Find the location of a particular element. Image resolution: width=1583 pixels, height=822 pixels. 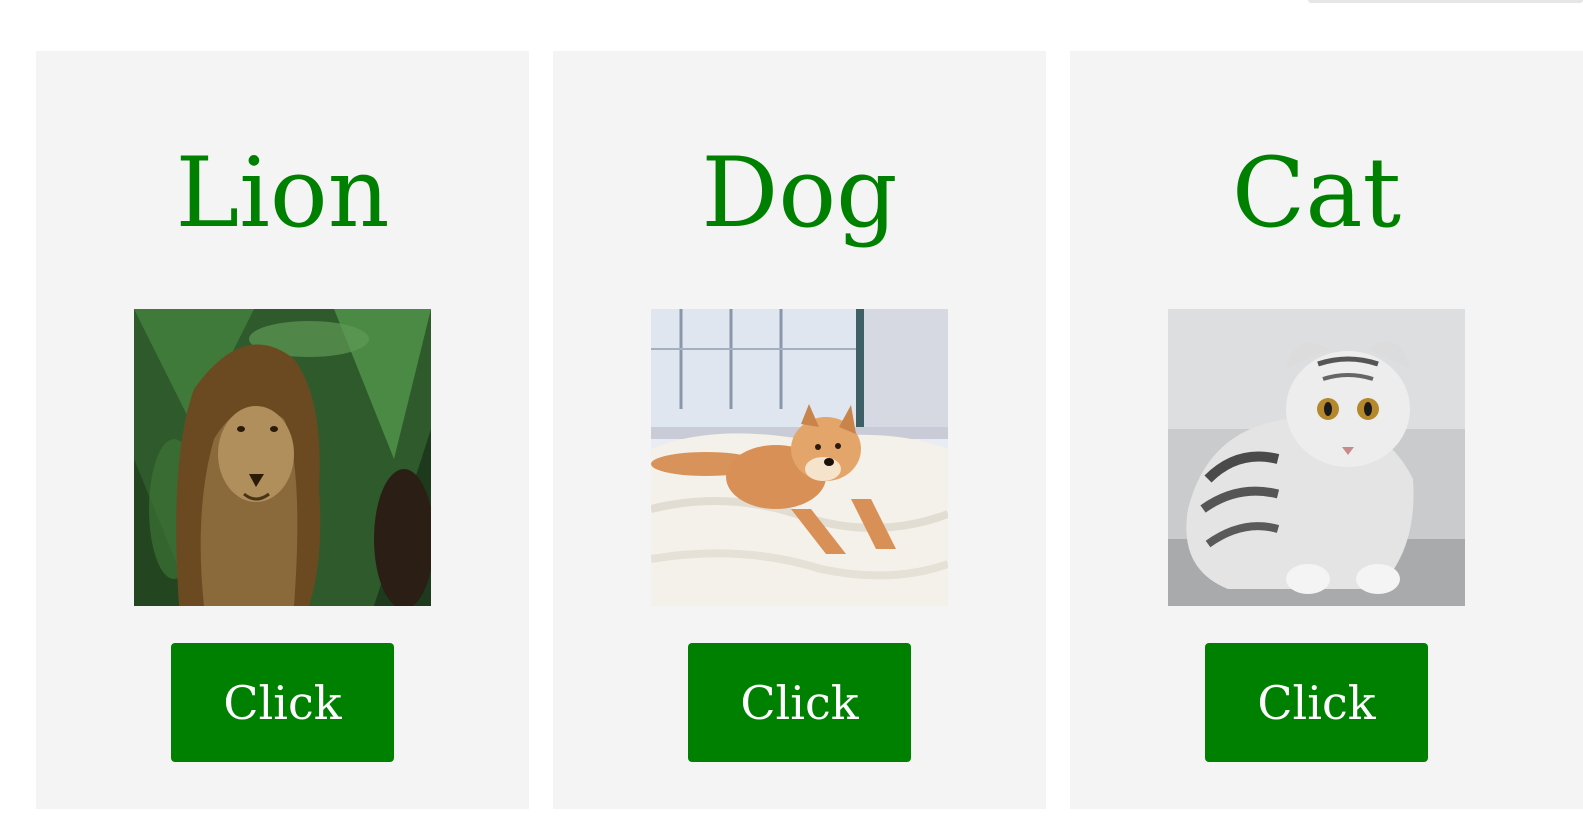

horizontal-scrollbar is located at coordinates (1445, 1).